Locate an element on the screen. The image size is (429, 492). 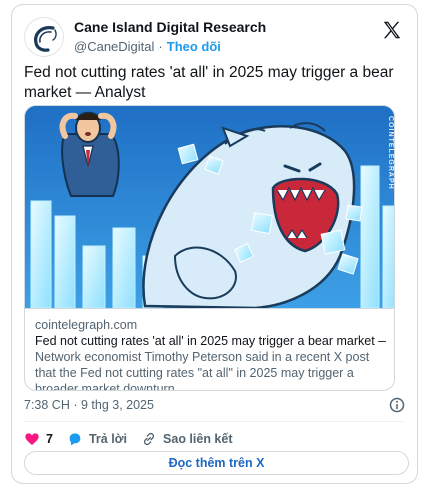
account-handle: @CaneDigital is located at coordinates (114, 46).